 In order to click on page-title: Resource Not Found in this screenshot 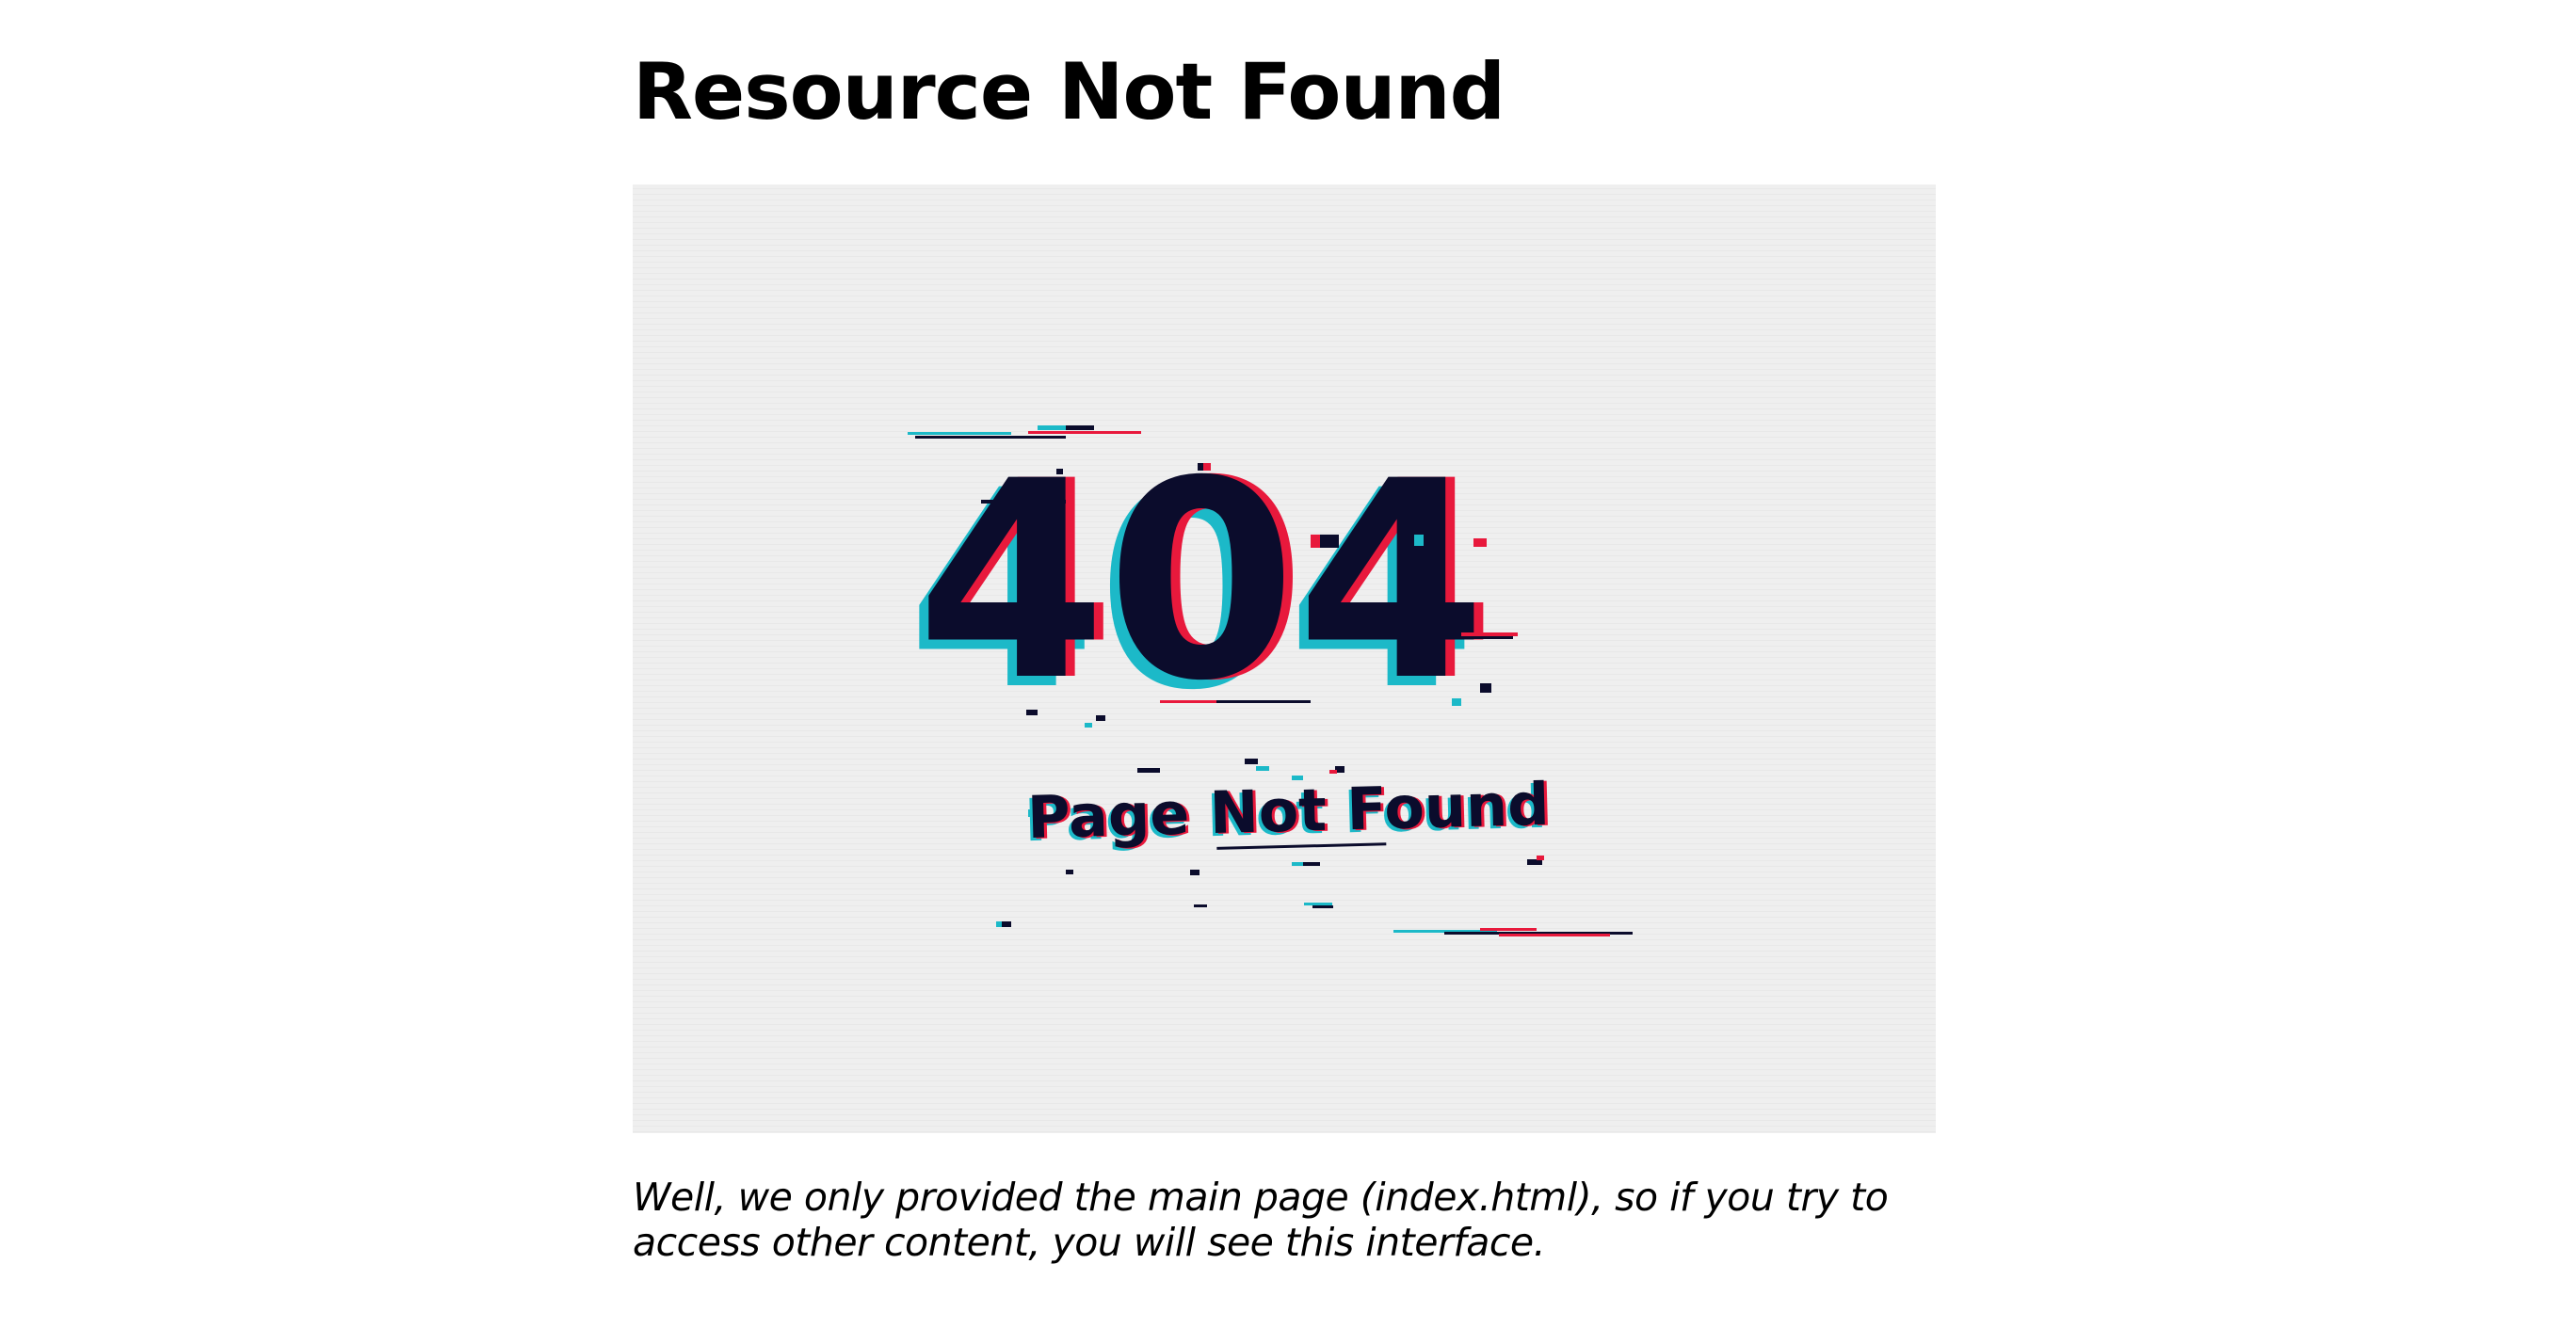, I will do `click(1069, 91)`.